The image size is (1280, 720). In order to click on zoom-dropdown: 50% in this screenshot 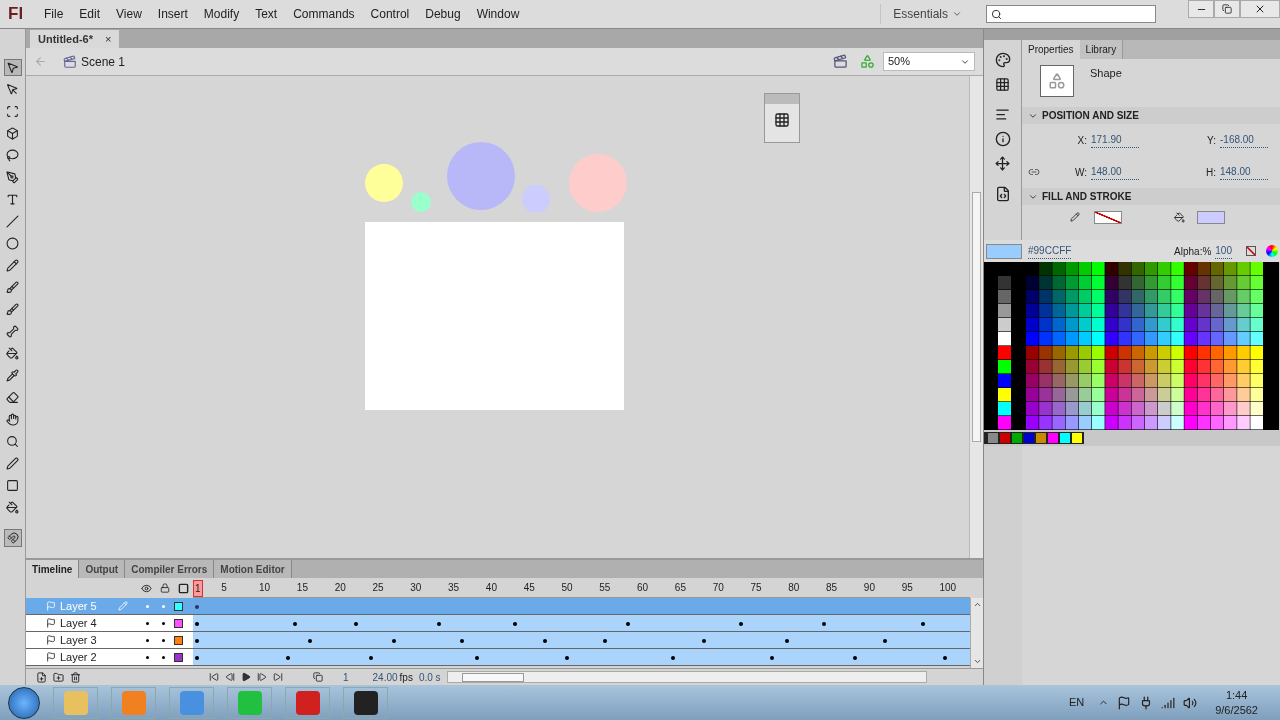, I will do `click(929, 61)`.